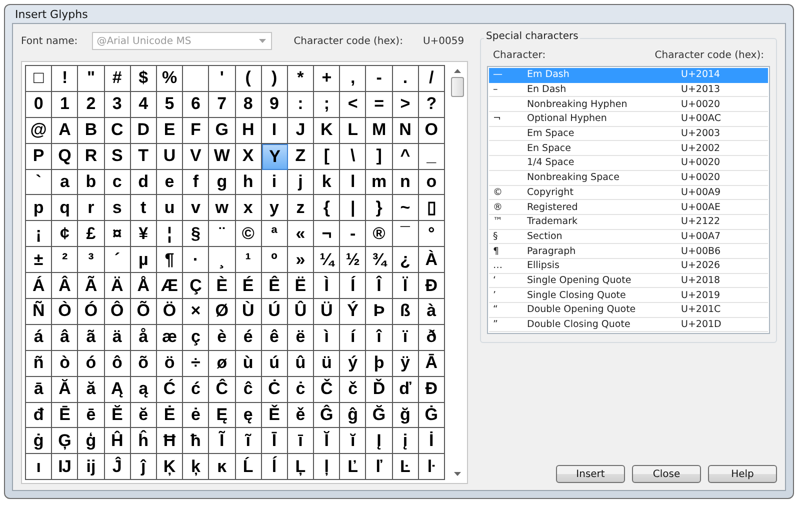 The height and width of the screenshot is (505, 800). I want to click on glyph-cell: ı, so click(39, 467).